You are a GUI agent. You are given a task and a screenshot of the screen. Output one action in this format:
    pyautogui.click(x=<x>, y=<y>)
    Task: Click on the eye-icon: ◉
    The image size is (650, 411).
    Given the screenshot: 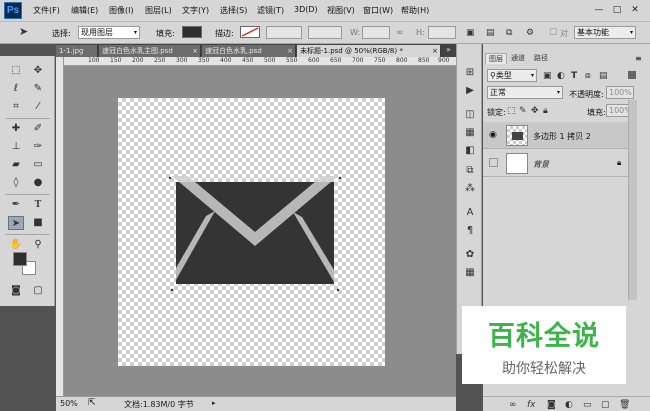 What is the action you would take?
    pyautogui.click(x=493, y=135)
    